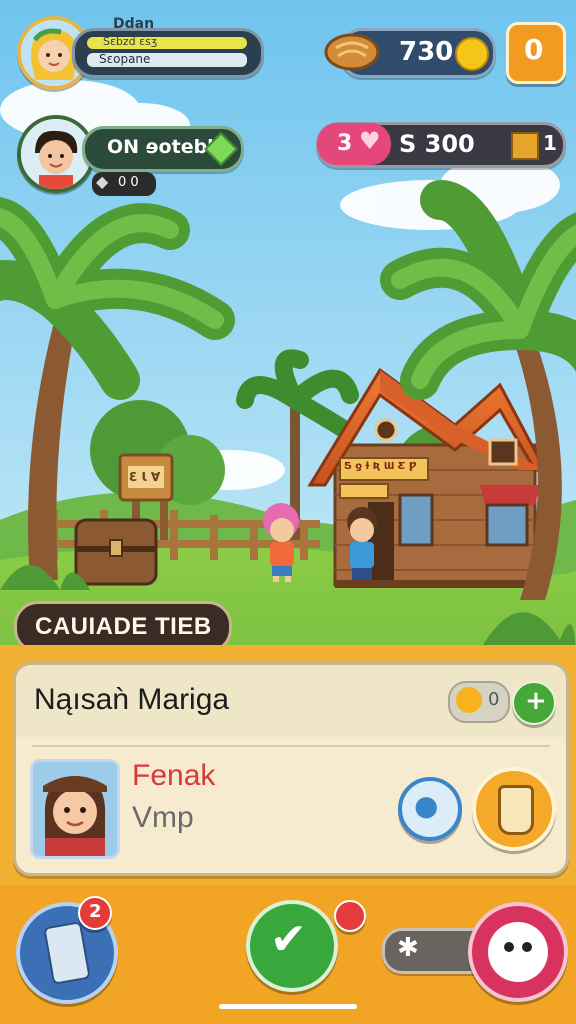 The image size is (576, 1024). I want to click on npc-portrait, so click(75, 809).